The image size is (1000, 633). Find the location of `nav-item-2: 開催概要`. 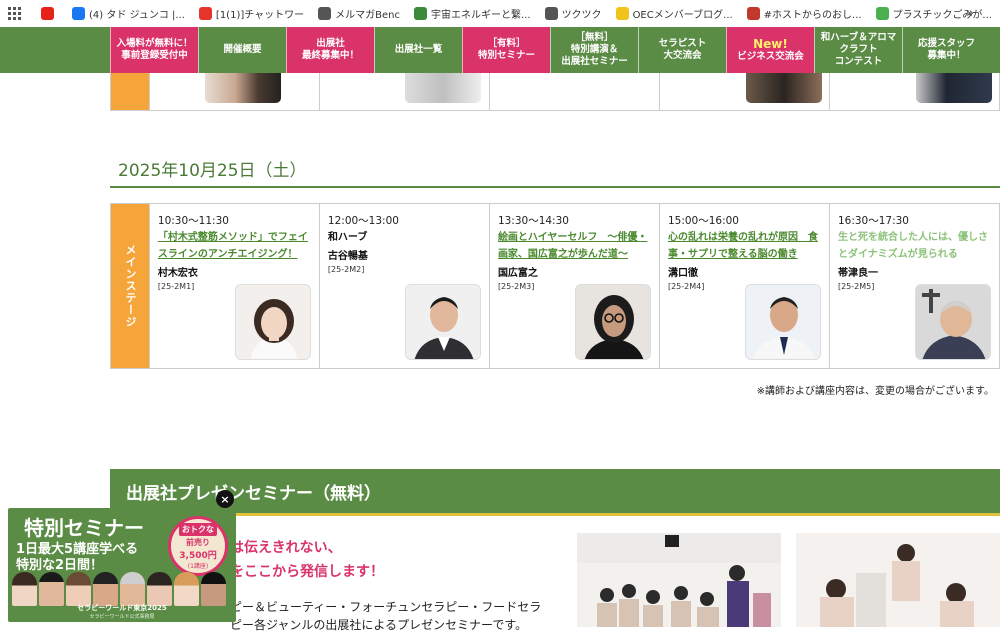

nav-item-2: 開催概要 is located at coordinates (242, 50).